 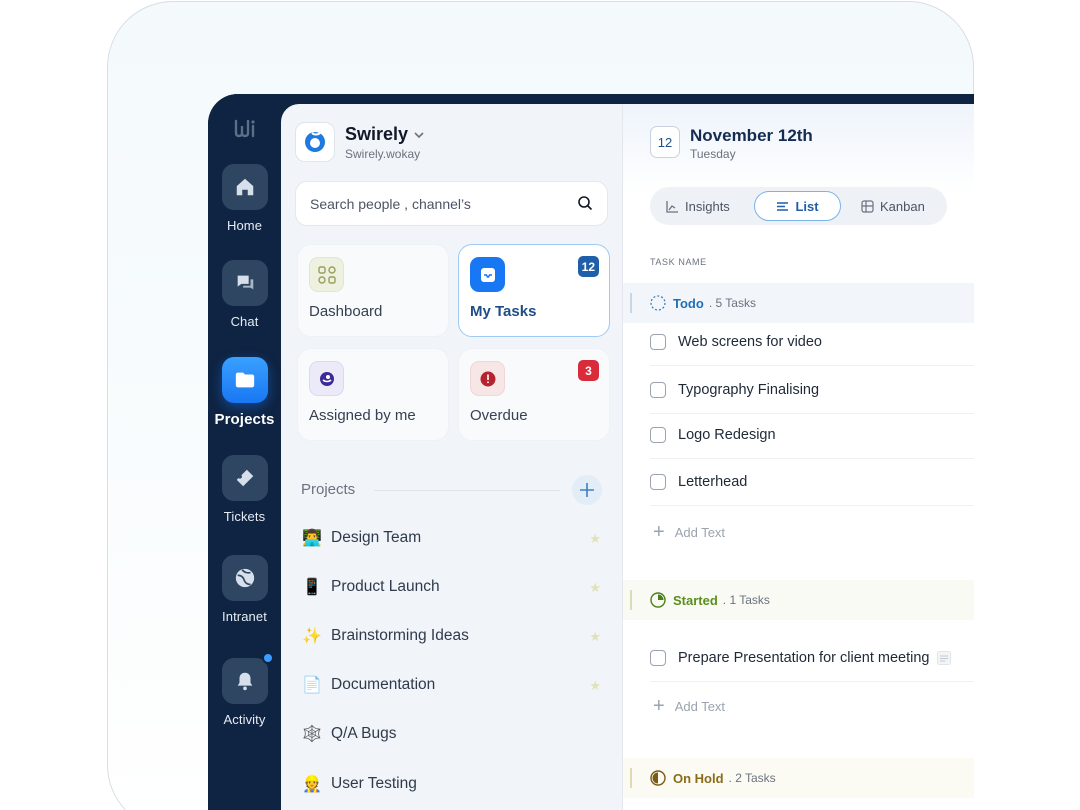 I want to click on project-name: Product Launch, so click(x=385, y=586).